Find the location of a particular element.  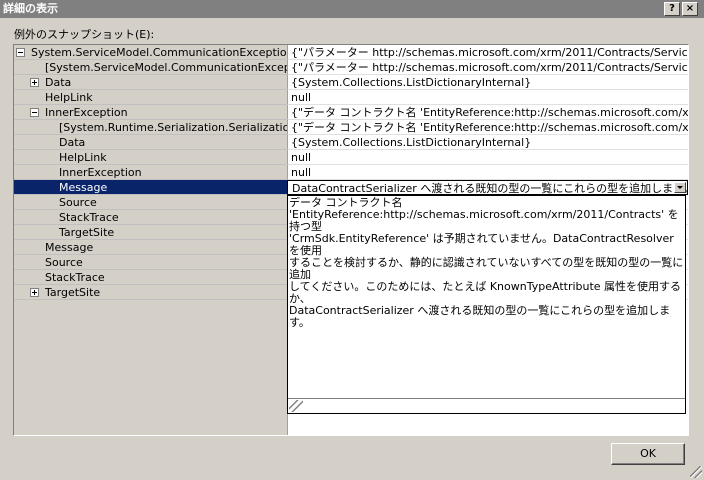

ok-button: OK is located at coordinates (648, 454).